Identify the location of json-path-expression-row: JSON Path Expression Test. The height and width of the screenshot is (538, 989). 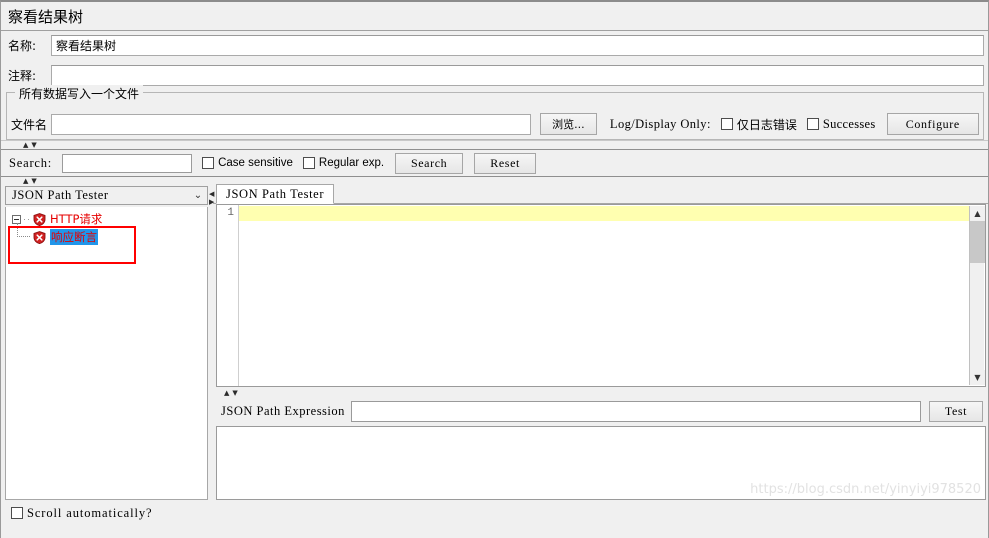
(601, 411).